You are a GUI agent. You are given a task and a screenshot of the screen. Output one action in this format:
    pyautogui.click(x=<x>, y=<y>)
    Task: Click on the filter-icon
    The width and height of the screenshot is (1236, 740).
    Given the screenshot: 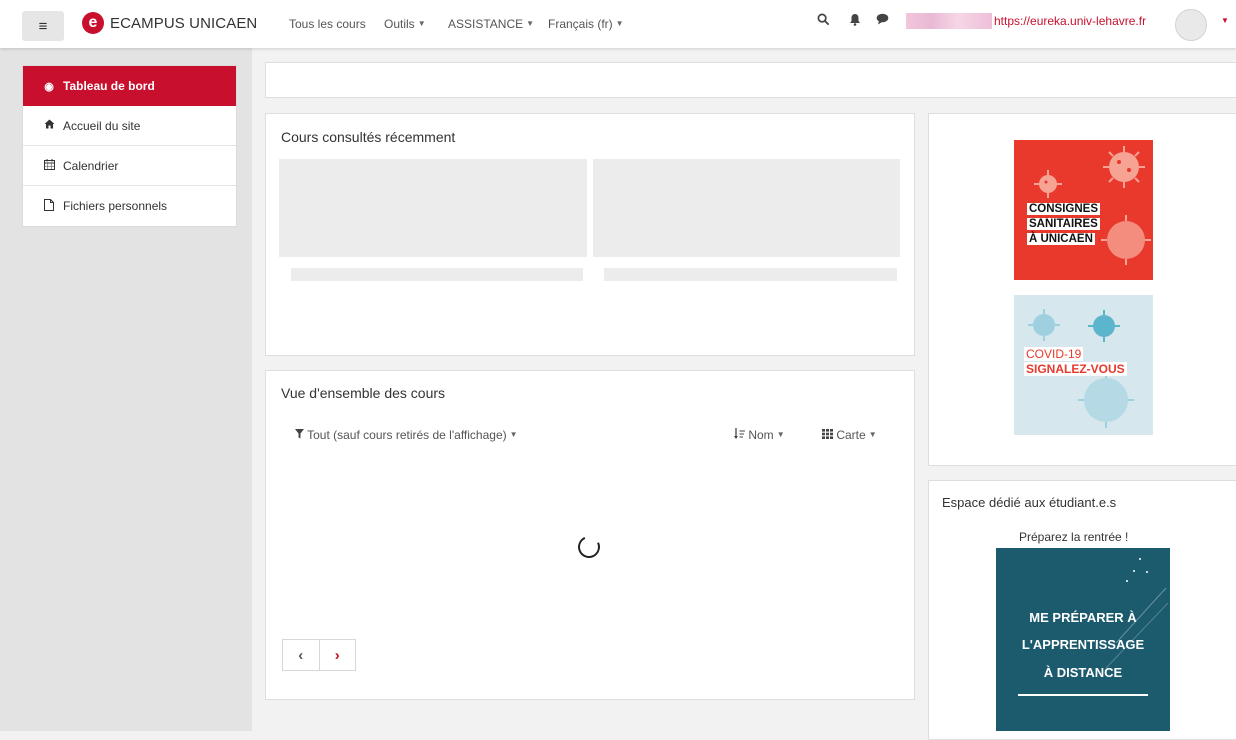 What is the action you would take?
    pyautogui.click(x=301, y=435)
    